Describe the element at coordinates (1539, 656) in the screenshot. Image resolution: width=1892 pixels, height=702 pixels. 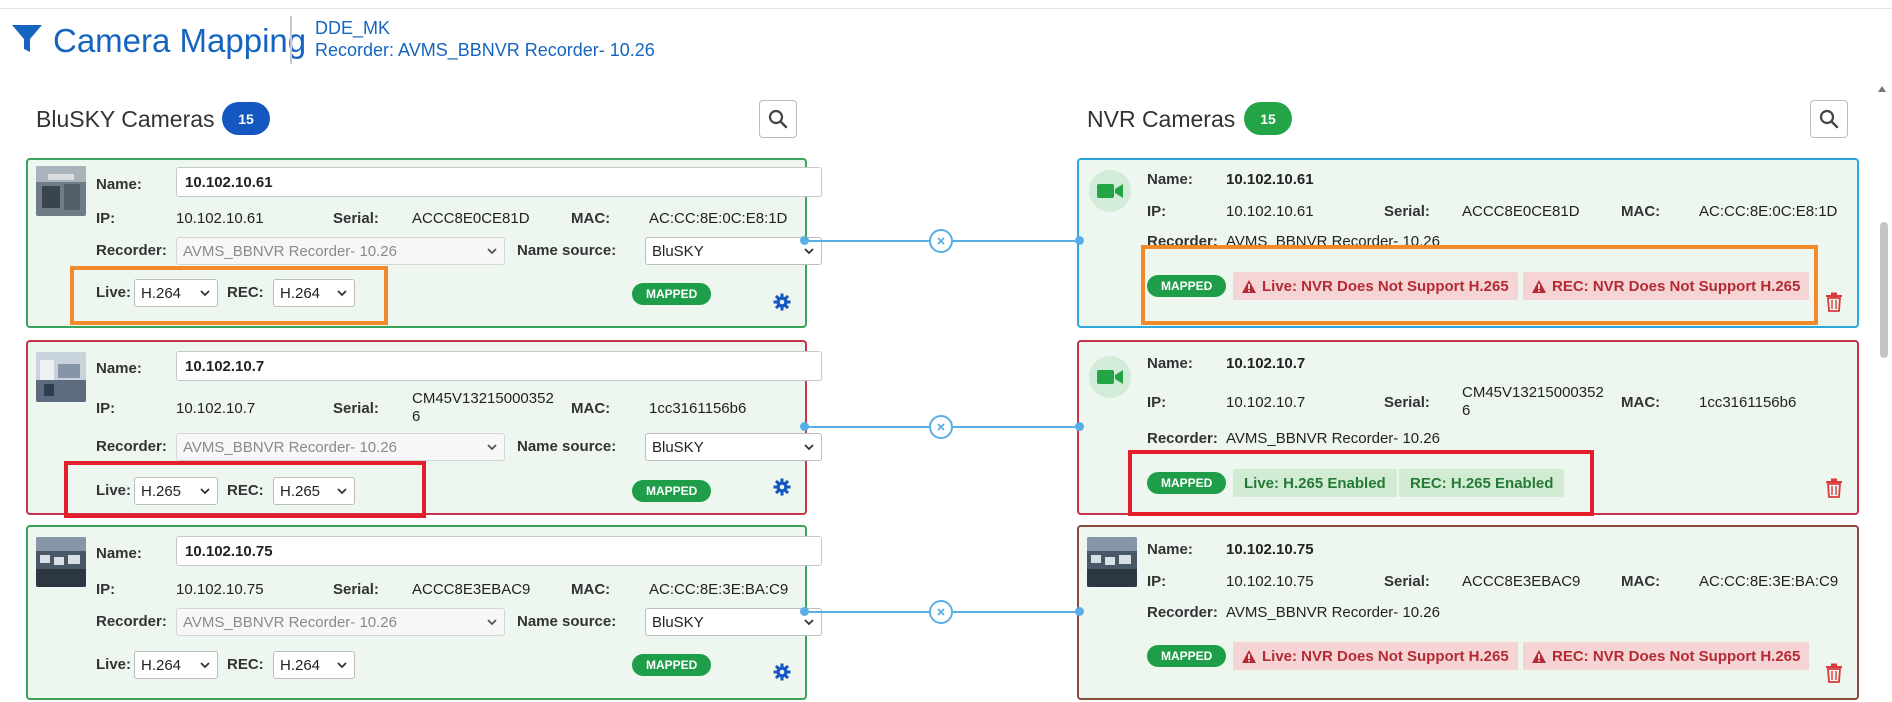
I see `warning-icon` at that location.